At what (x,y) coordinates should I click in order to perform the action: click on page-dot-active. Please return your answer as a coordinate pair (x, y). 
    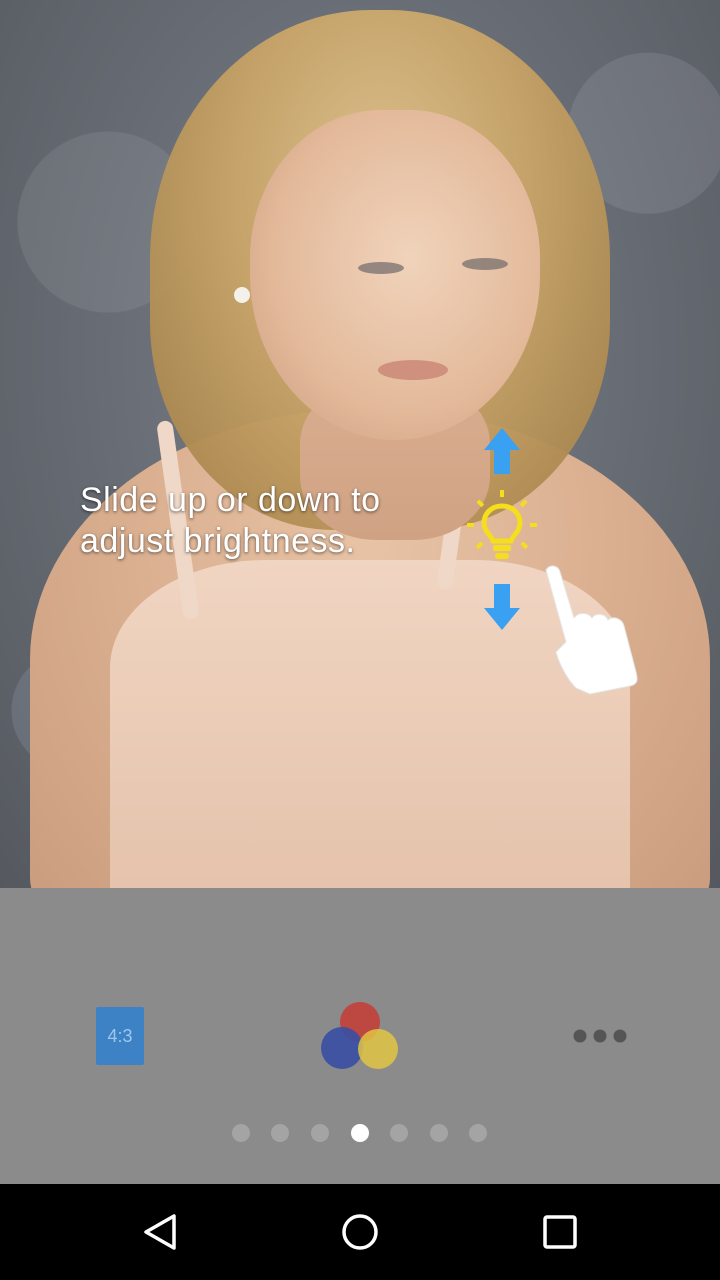
    Looking at the image, I should click on (360, 1133).